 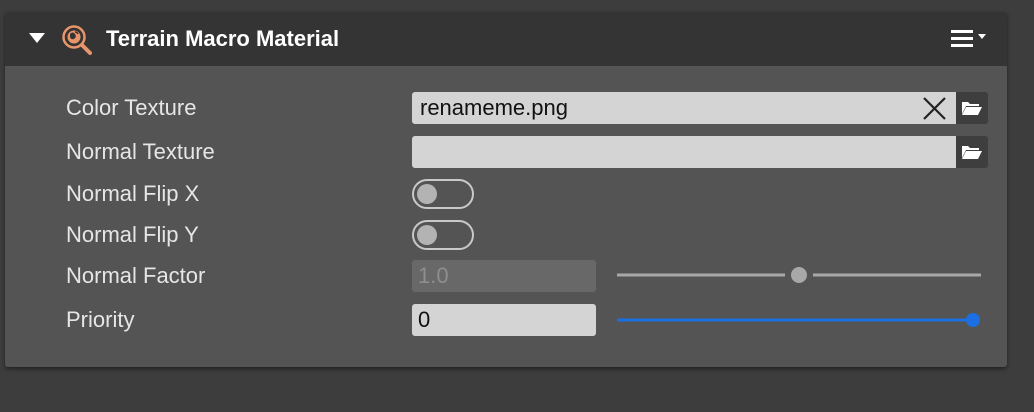 I want to click on priority-input, so click(x=504, y=320).